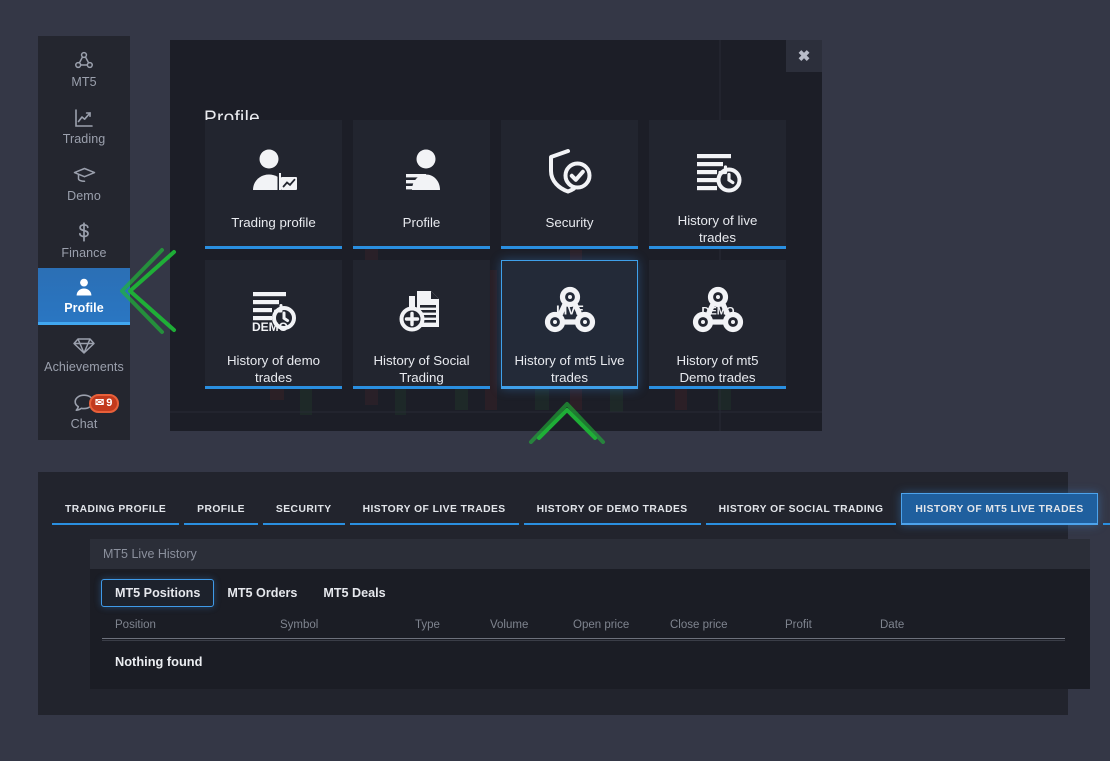 The image size is (1110, 761). Describe the element at coordinates (274, 173) in the screenshot. I see `trading-profile-icon` at that location.